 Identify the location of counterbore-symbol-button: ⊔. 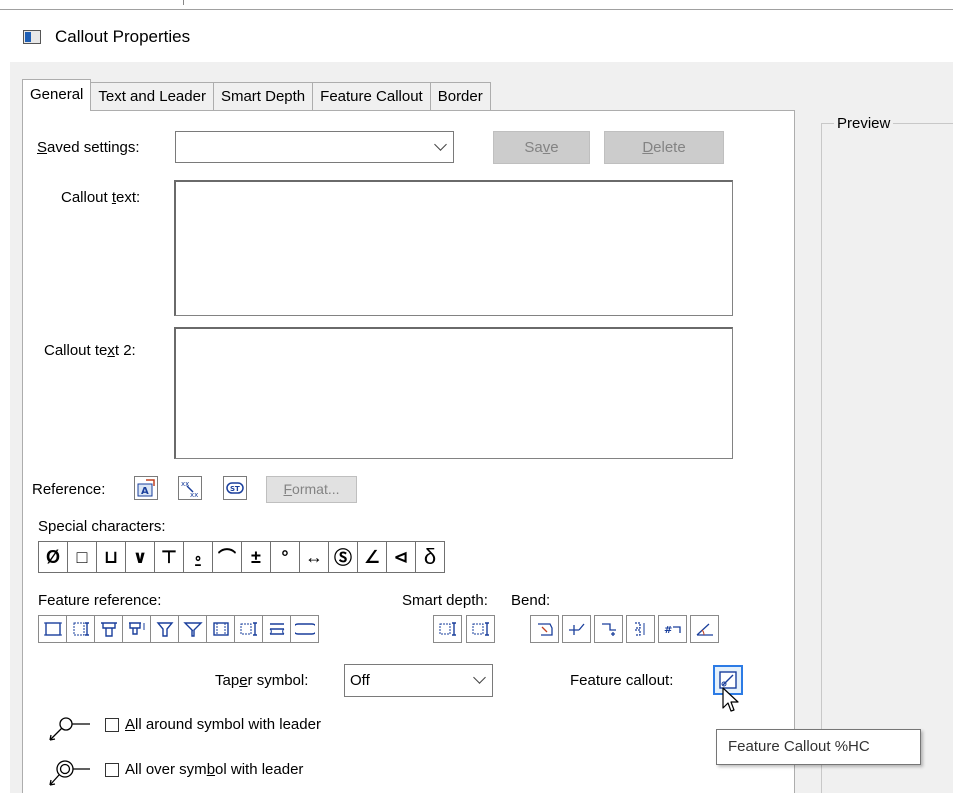
(111, 557).